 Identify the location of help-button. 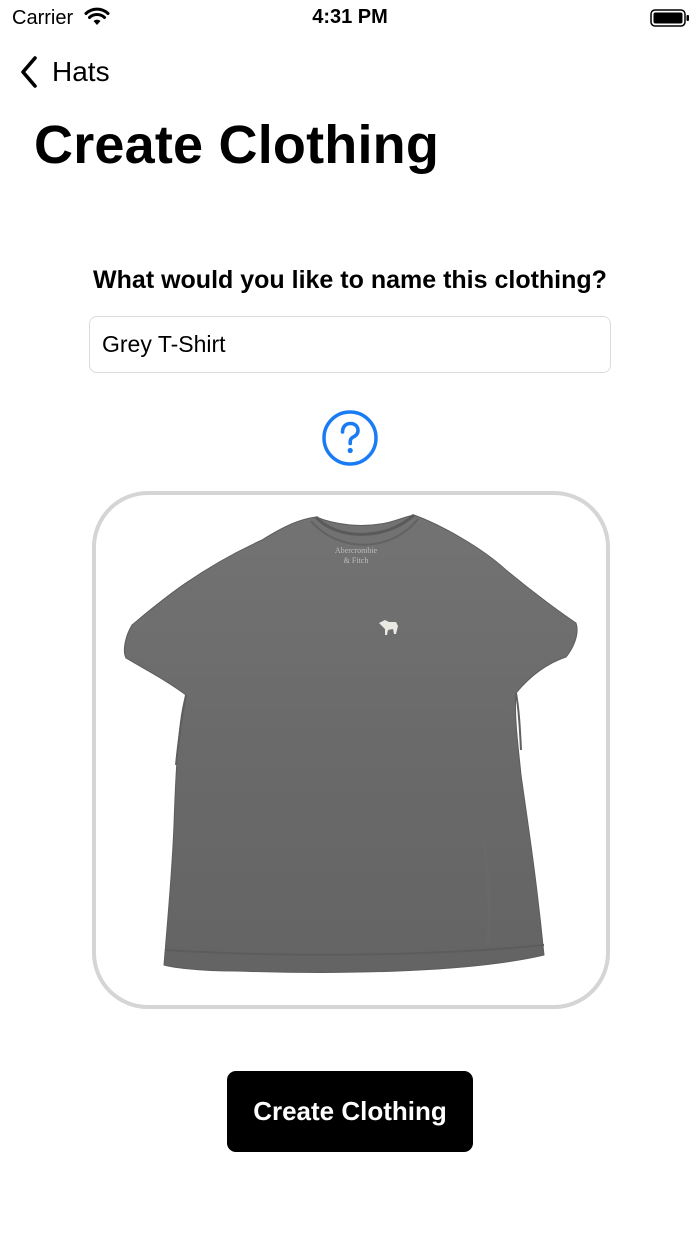
(350, 438).